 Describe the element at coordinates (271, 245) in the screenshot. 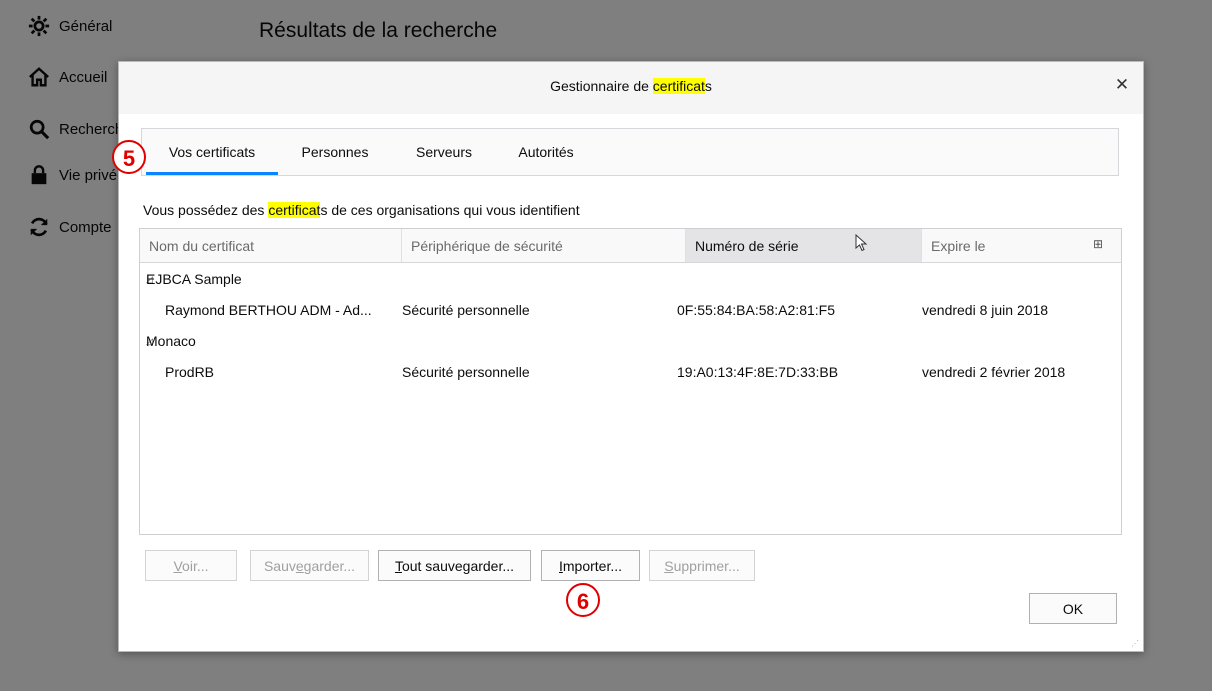

I see `column-certificate-name: Nom du certificat` at that location.